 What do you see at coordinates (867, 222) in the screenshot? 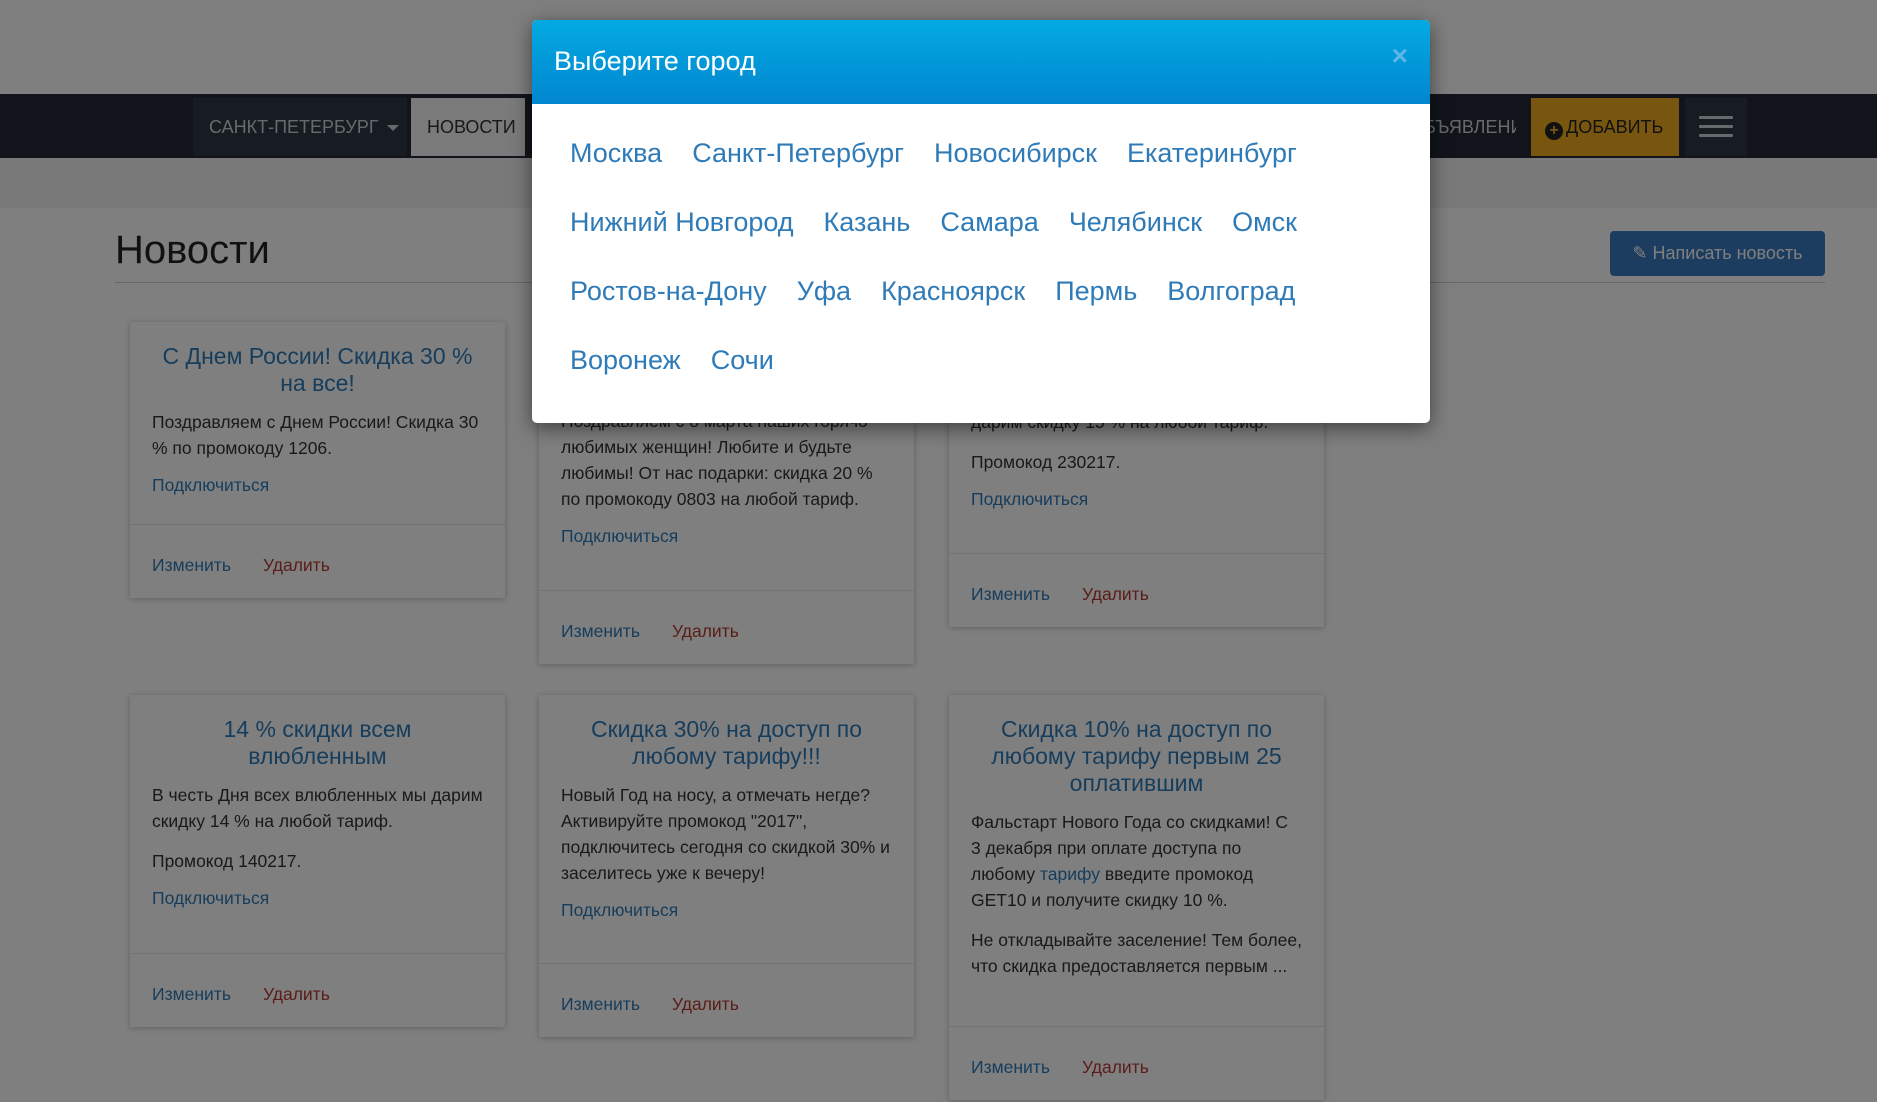
I see `city-link: Казань` at bounding box center [867, 222].